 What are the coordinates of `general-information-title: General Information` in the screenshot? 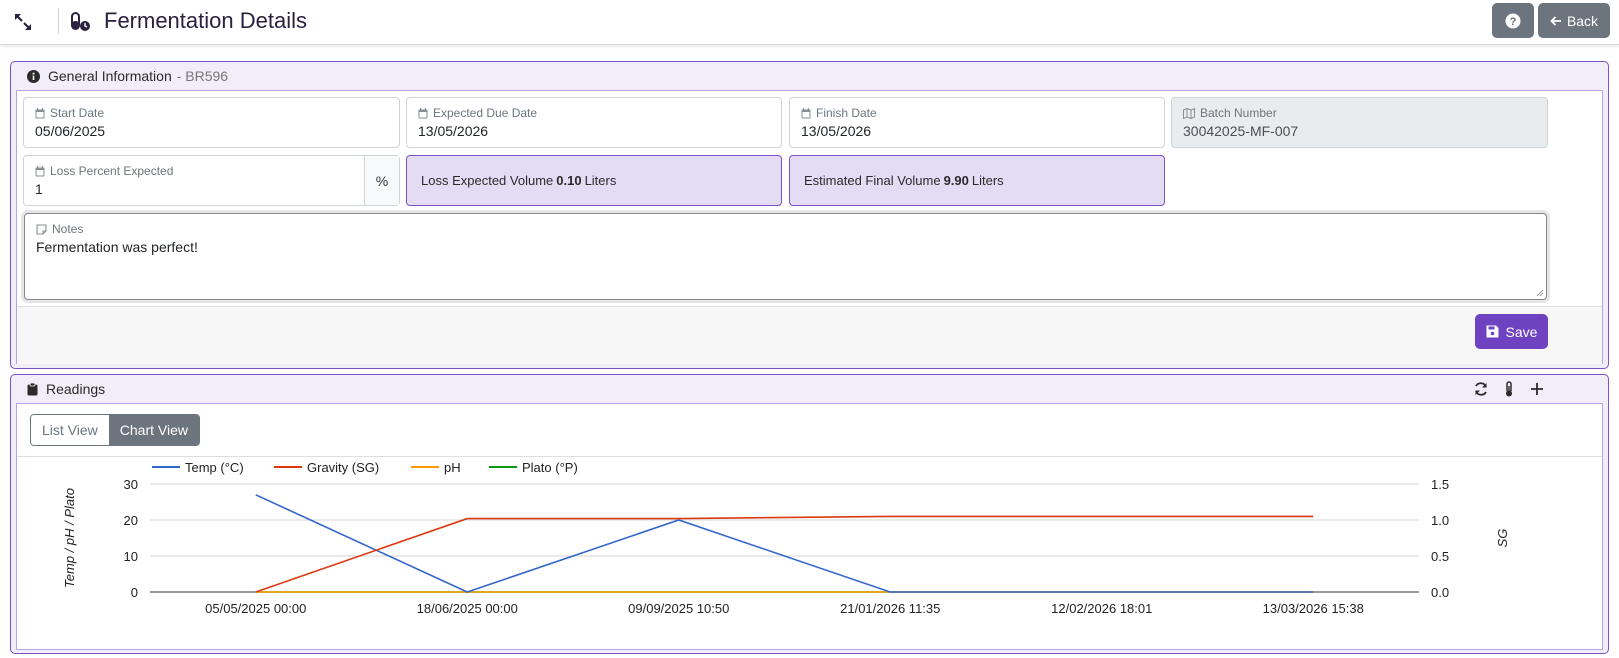 It's located at (110, 76).